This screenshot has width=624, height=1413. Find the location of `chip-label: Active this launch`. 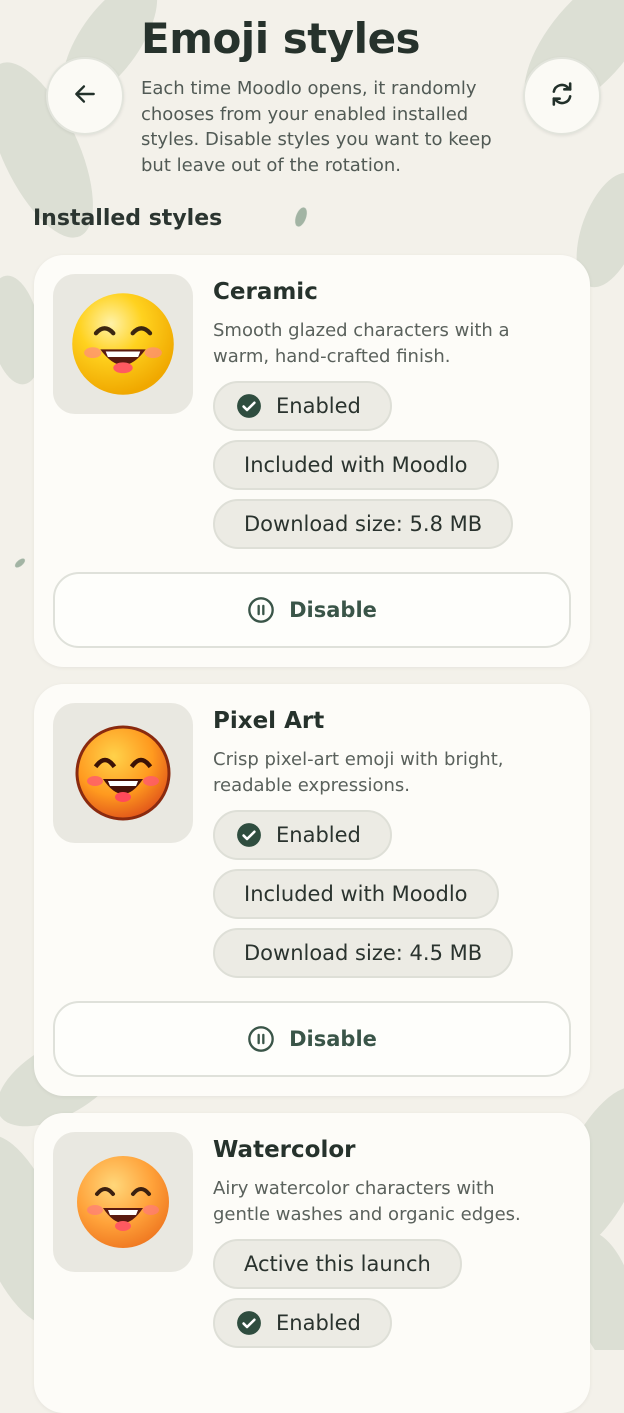

chip-label: Active this launch is located at coordinates (337, 1264).